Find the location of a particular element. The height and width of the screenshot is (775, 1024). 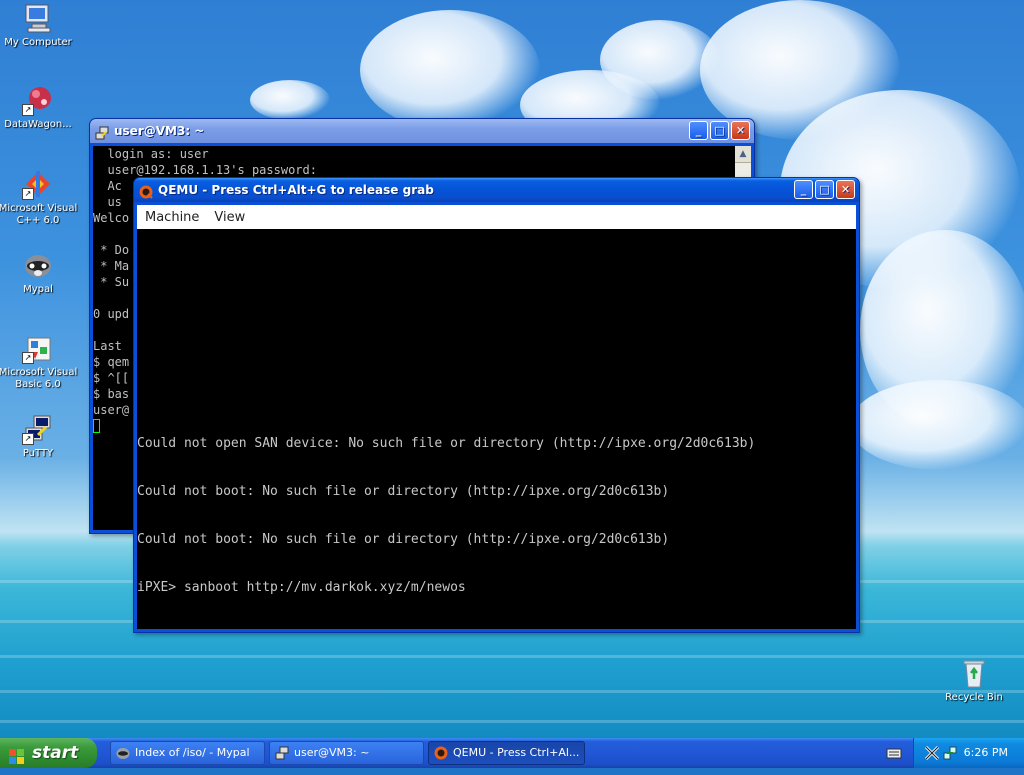

keyboard-icon is located at coordinates (894, 753).